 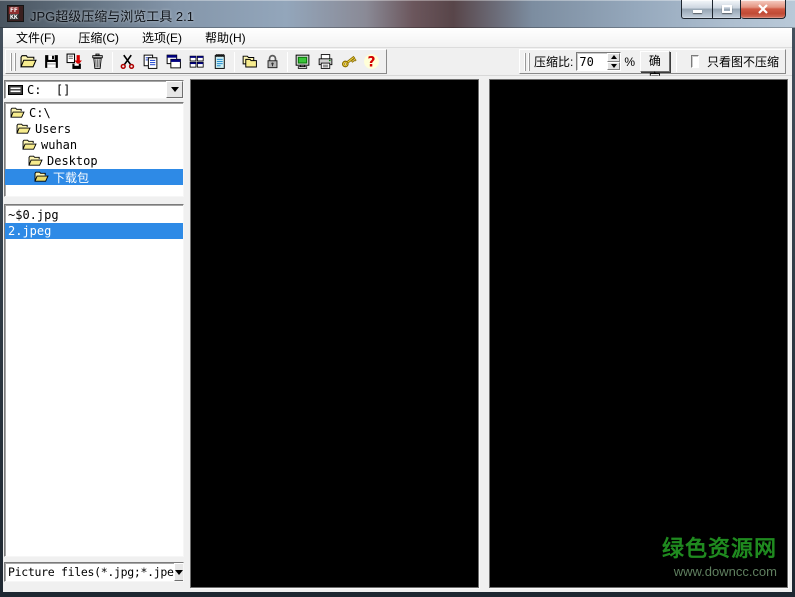 What do you see at coordinates (53, 129) in the screenshot?
I see `tree-item-label: Users` at bounding box center [53, 129].